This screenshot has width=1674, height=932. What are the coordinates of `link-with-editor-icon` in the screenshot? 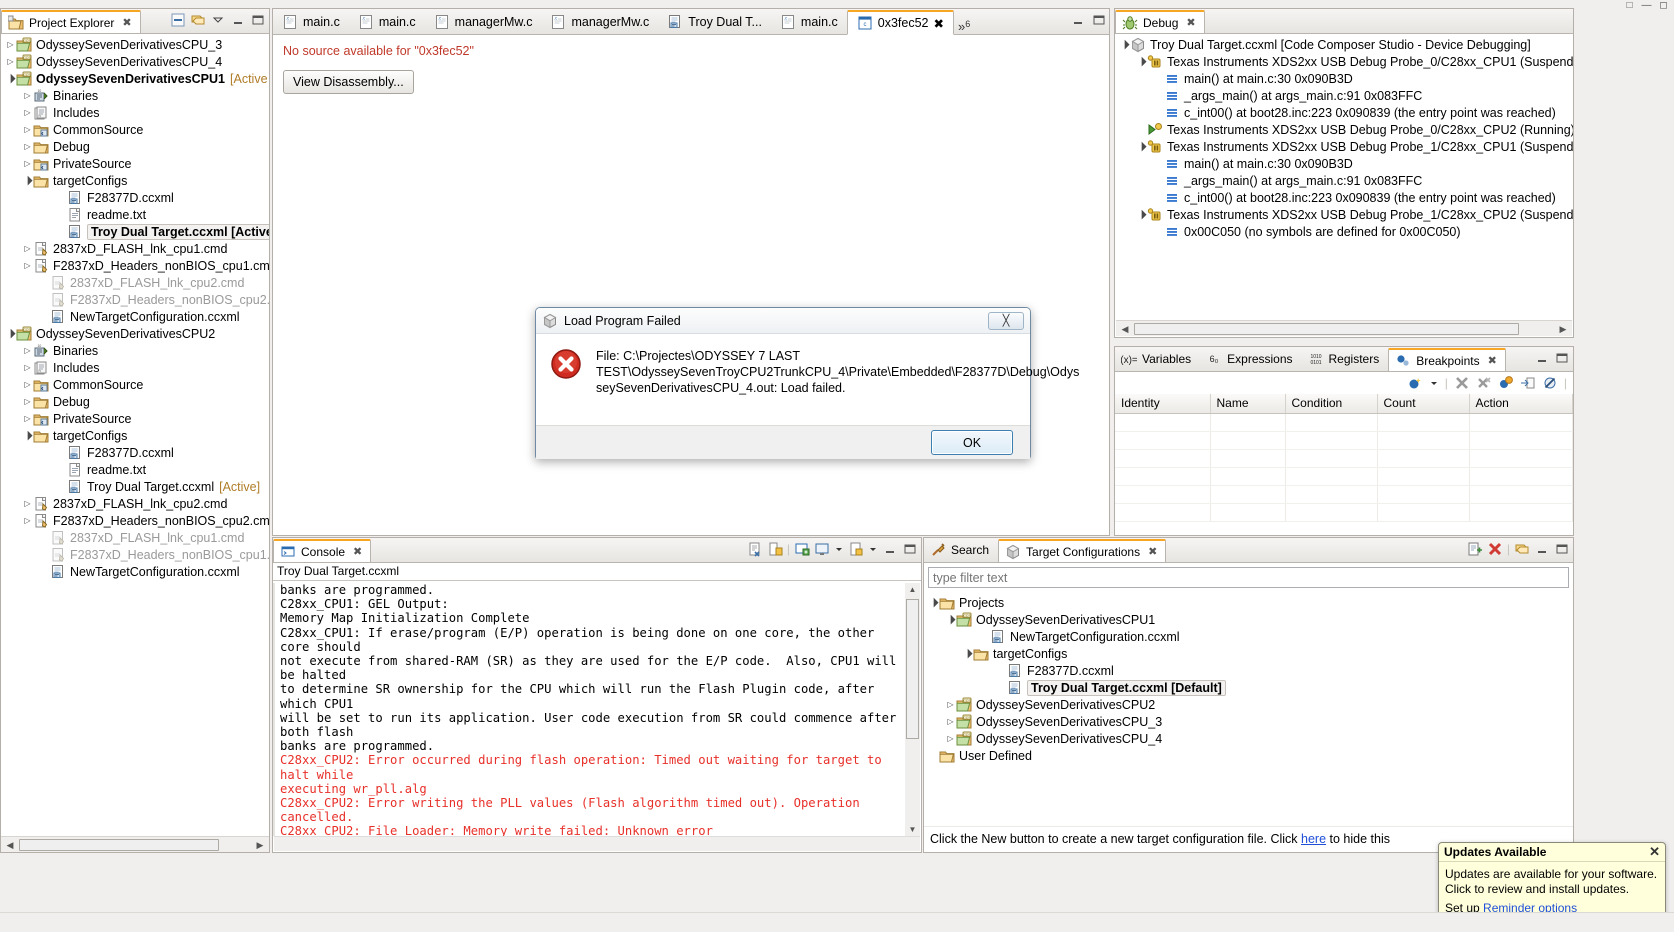 It's located at (198, 20).